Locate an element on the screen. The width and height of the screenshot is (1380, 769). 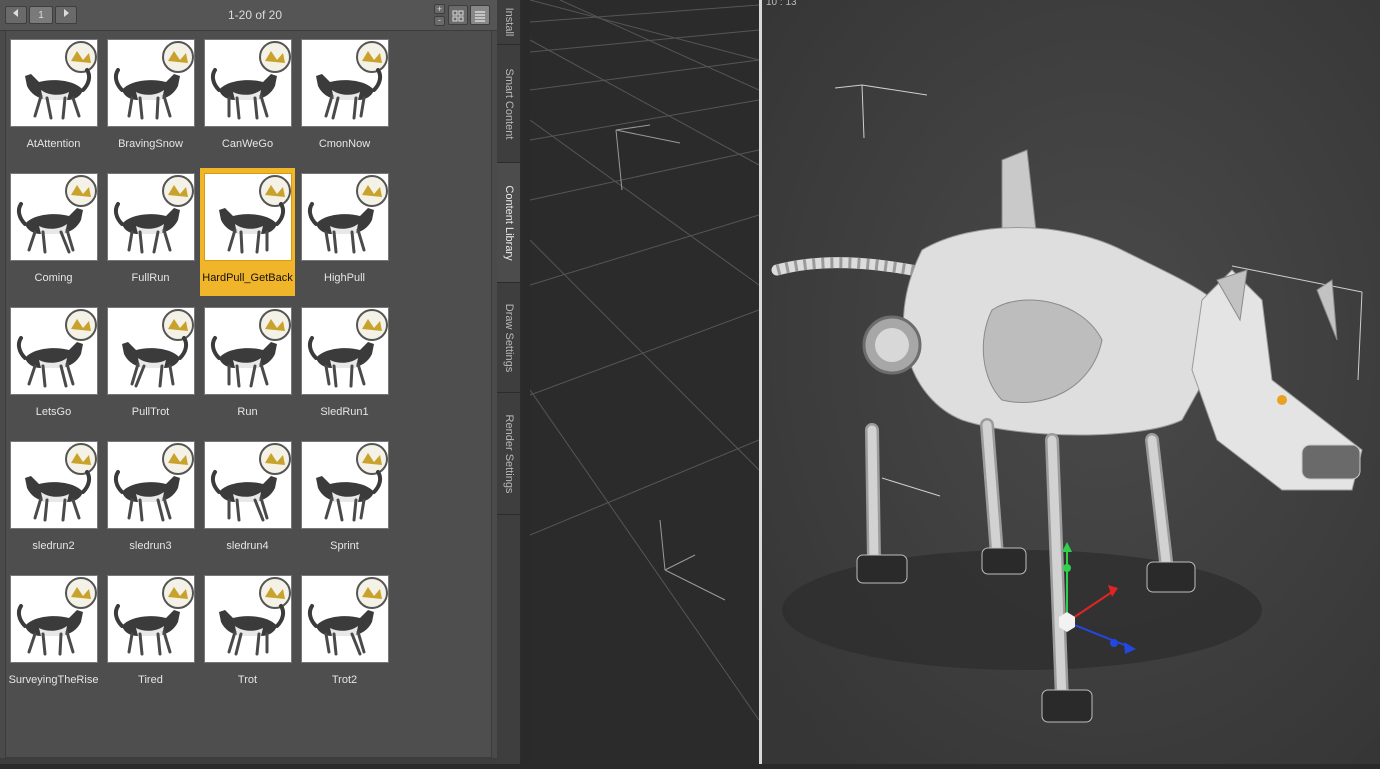
pose-tile: Sprint is located at coordinates (344, 500).